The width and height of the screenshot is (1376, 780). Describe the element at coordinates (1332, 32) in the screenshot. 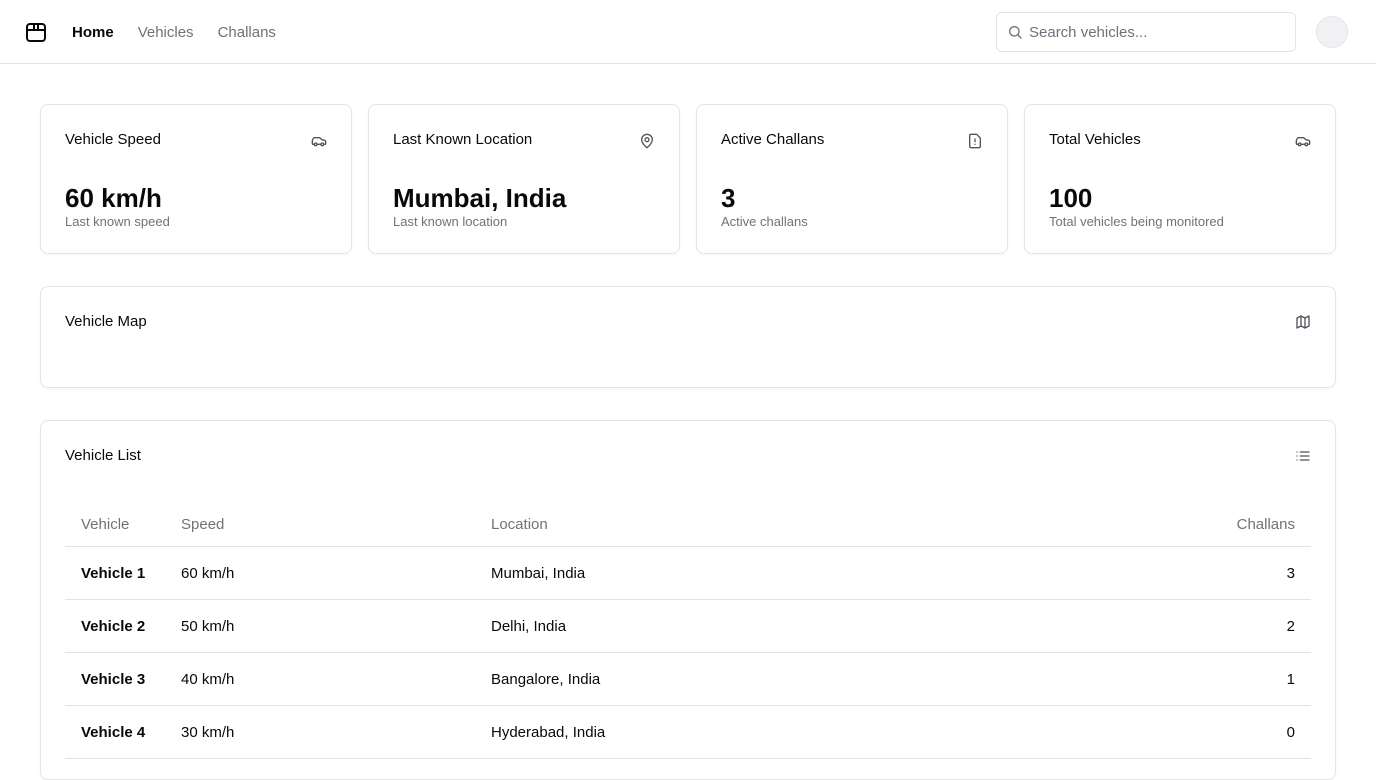

I see `user-avatar` at that location.